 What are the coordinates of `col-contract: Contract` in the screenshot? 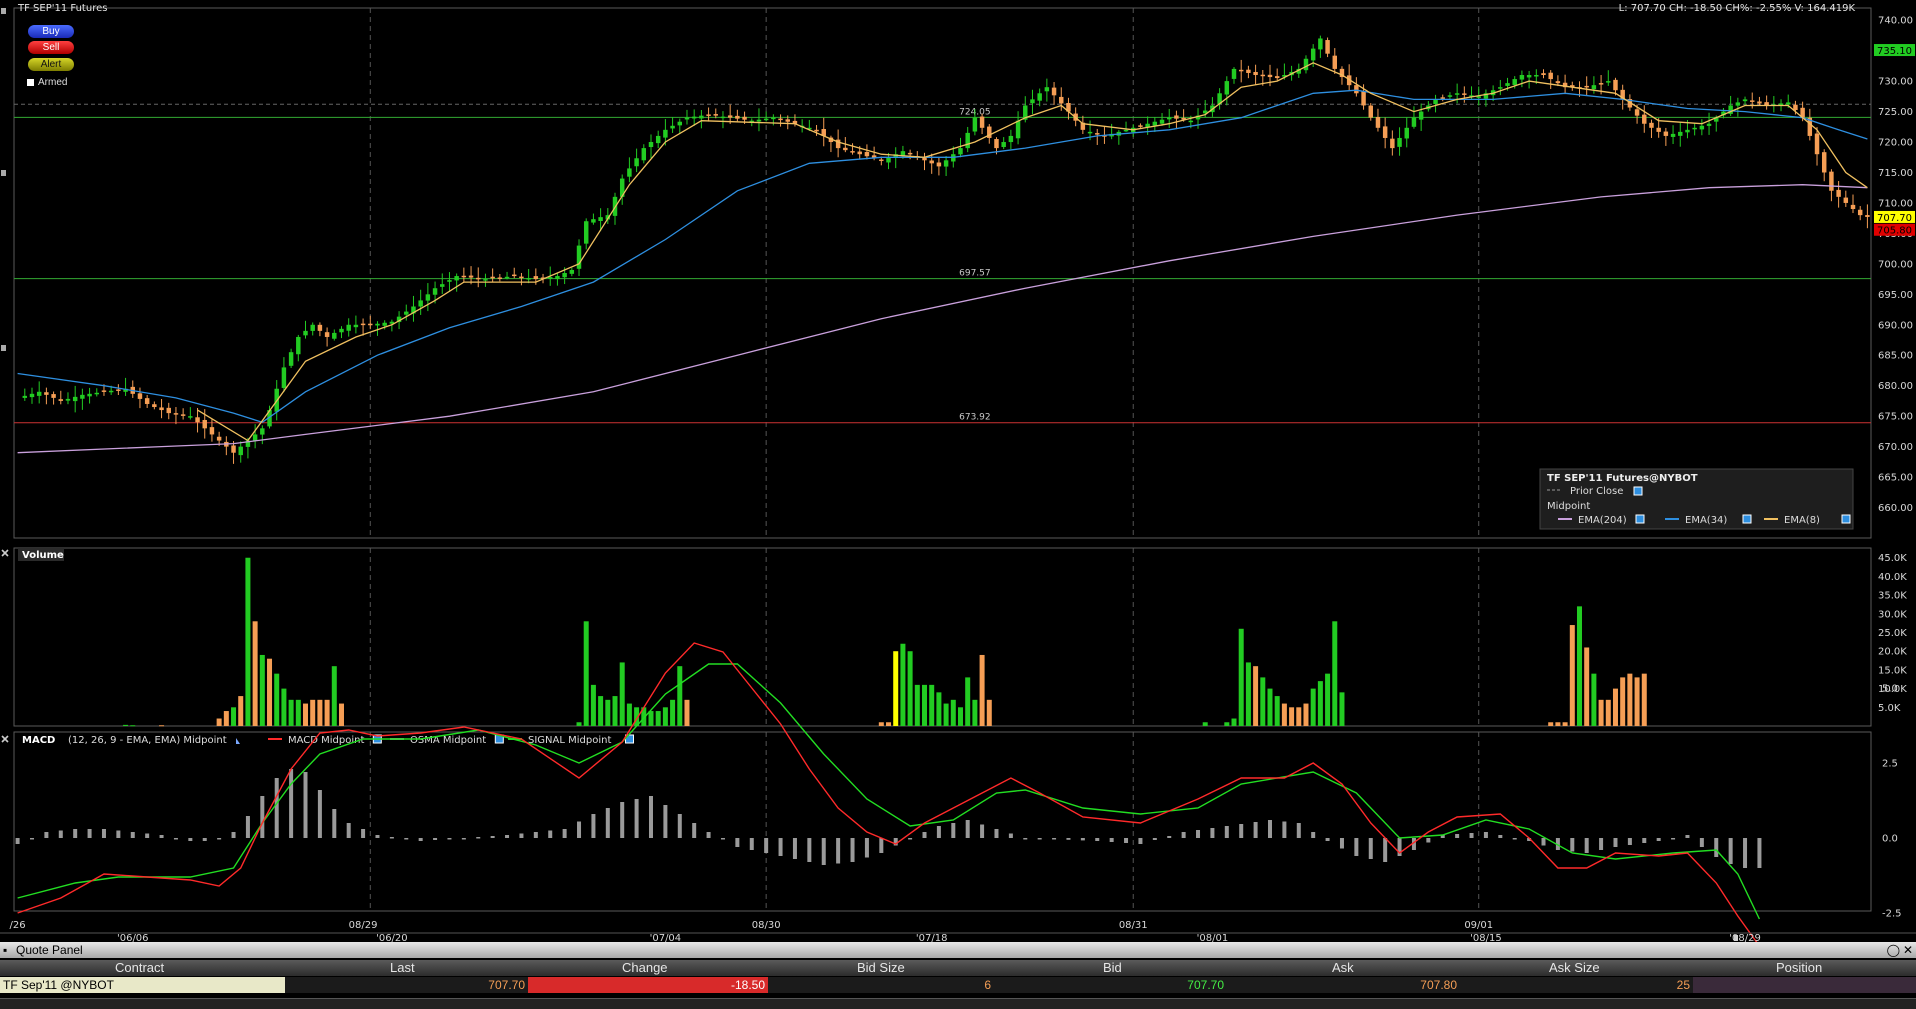 It's located at (139, 968).